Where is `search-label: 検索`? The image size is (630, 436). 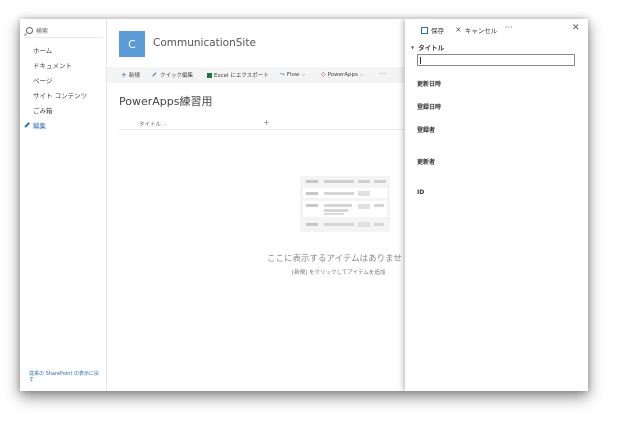 search-label: 検索 is located at coordinates (42, 31).